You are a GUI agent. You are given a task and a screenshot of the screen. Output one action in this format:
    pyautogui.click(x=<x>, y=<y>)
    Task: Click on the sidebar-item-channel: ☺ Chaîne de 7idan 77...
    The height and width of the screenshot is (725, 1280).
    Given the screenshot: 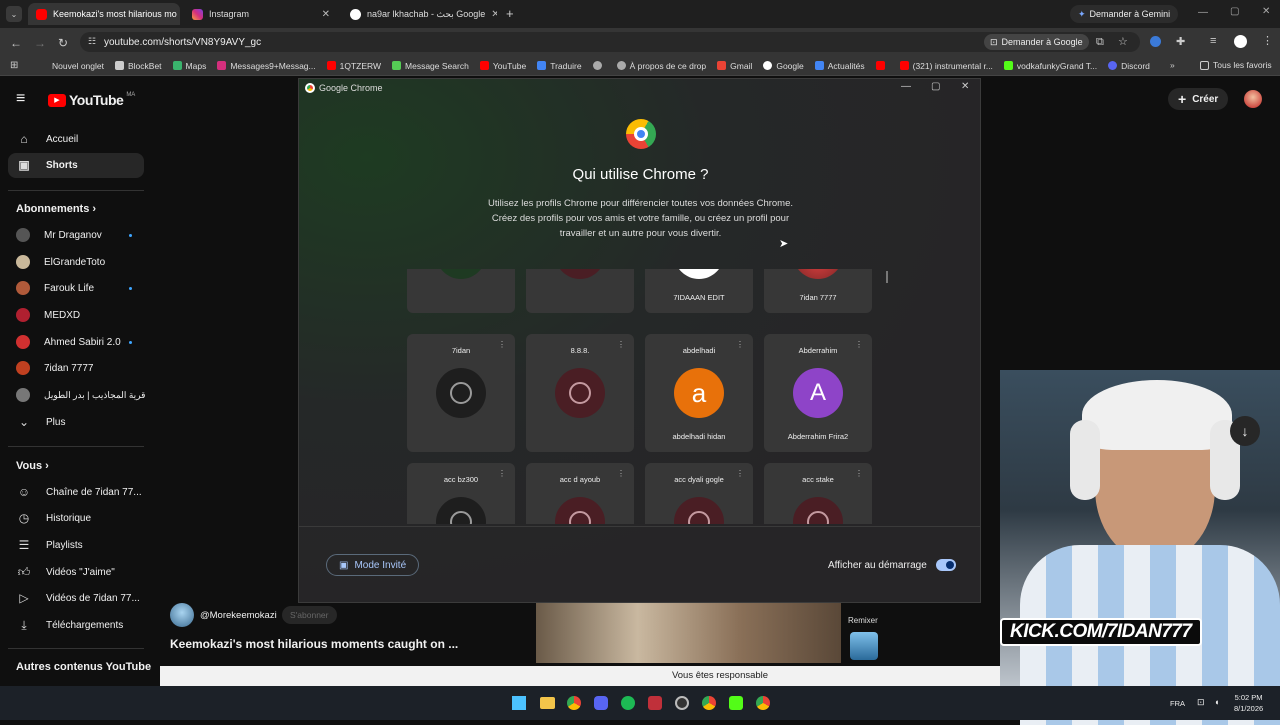 What is the action you would take?
    pyautogui.click(x=79, y=492)
    